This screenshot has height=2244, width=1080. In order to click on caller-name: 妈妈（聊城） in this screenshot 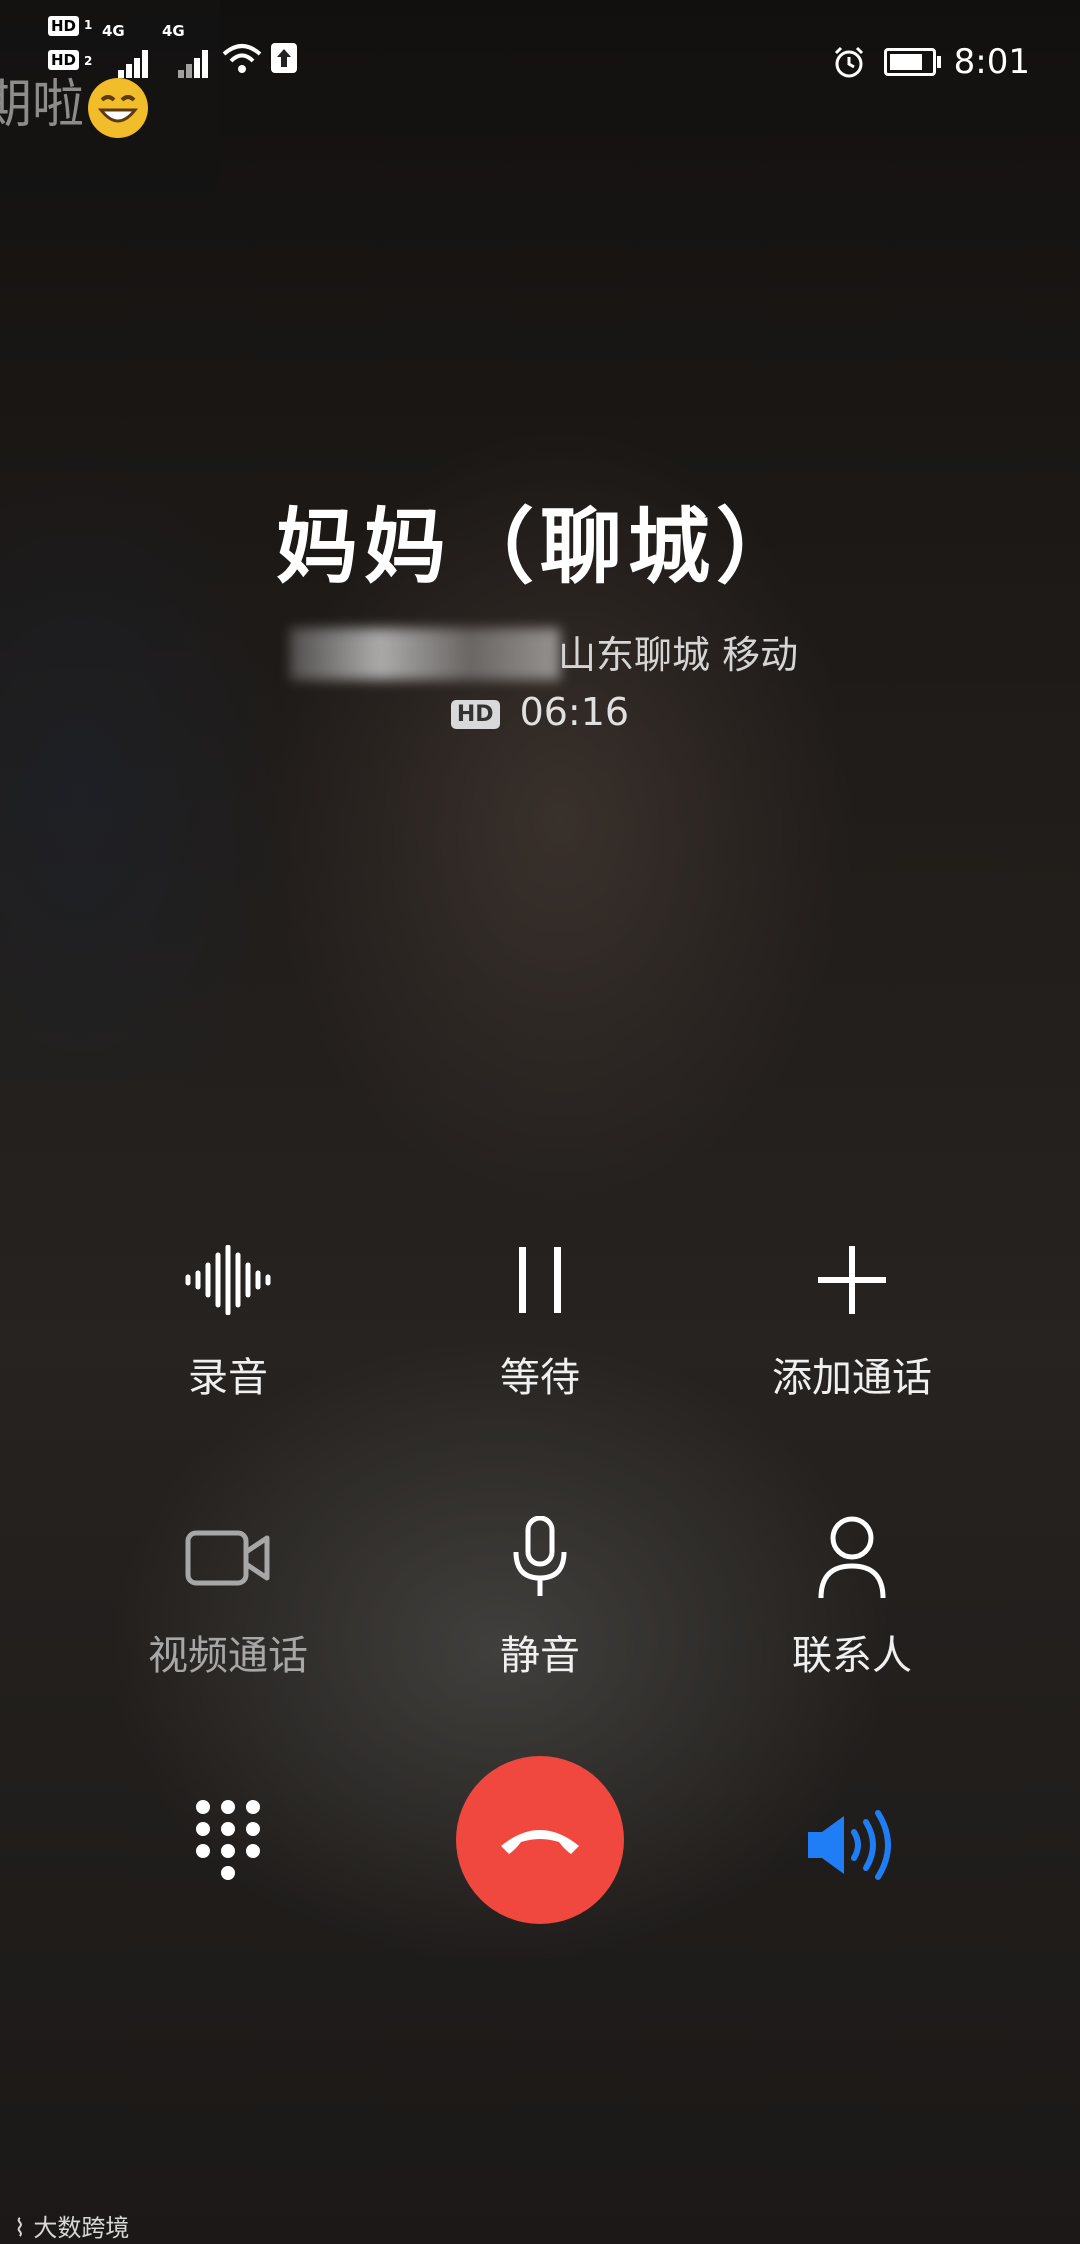, I will do `click(539, 547)`.